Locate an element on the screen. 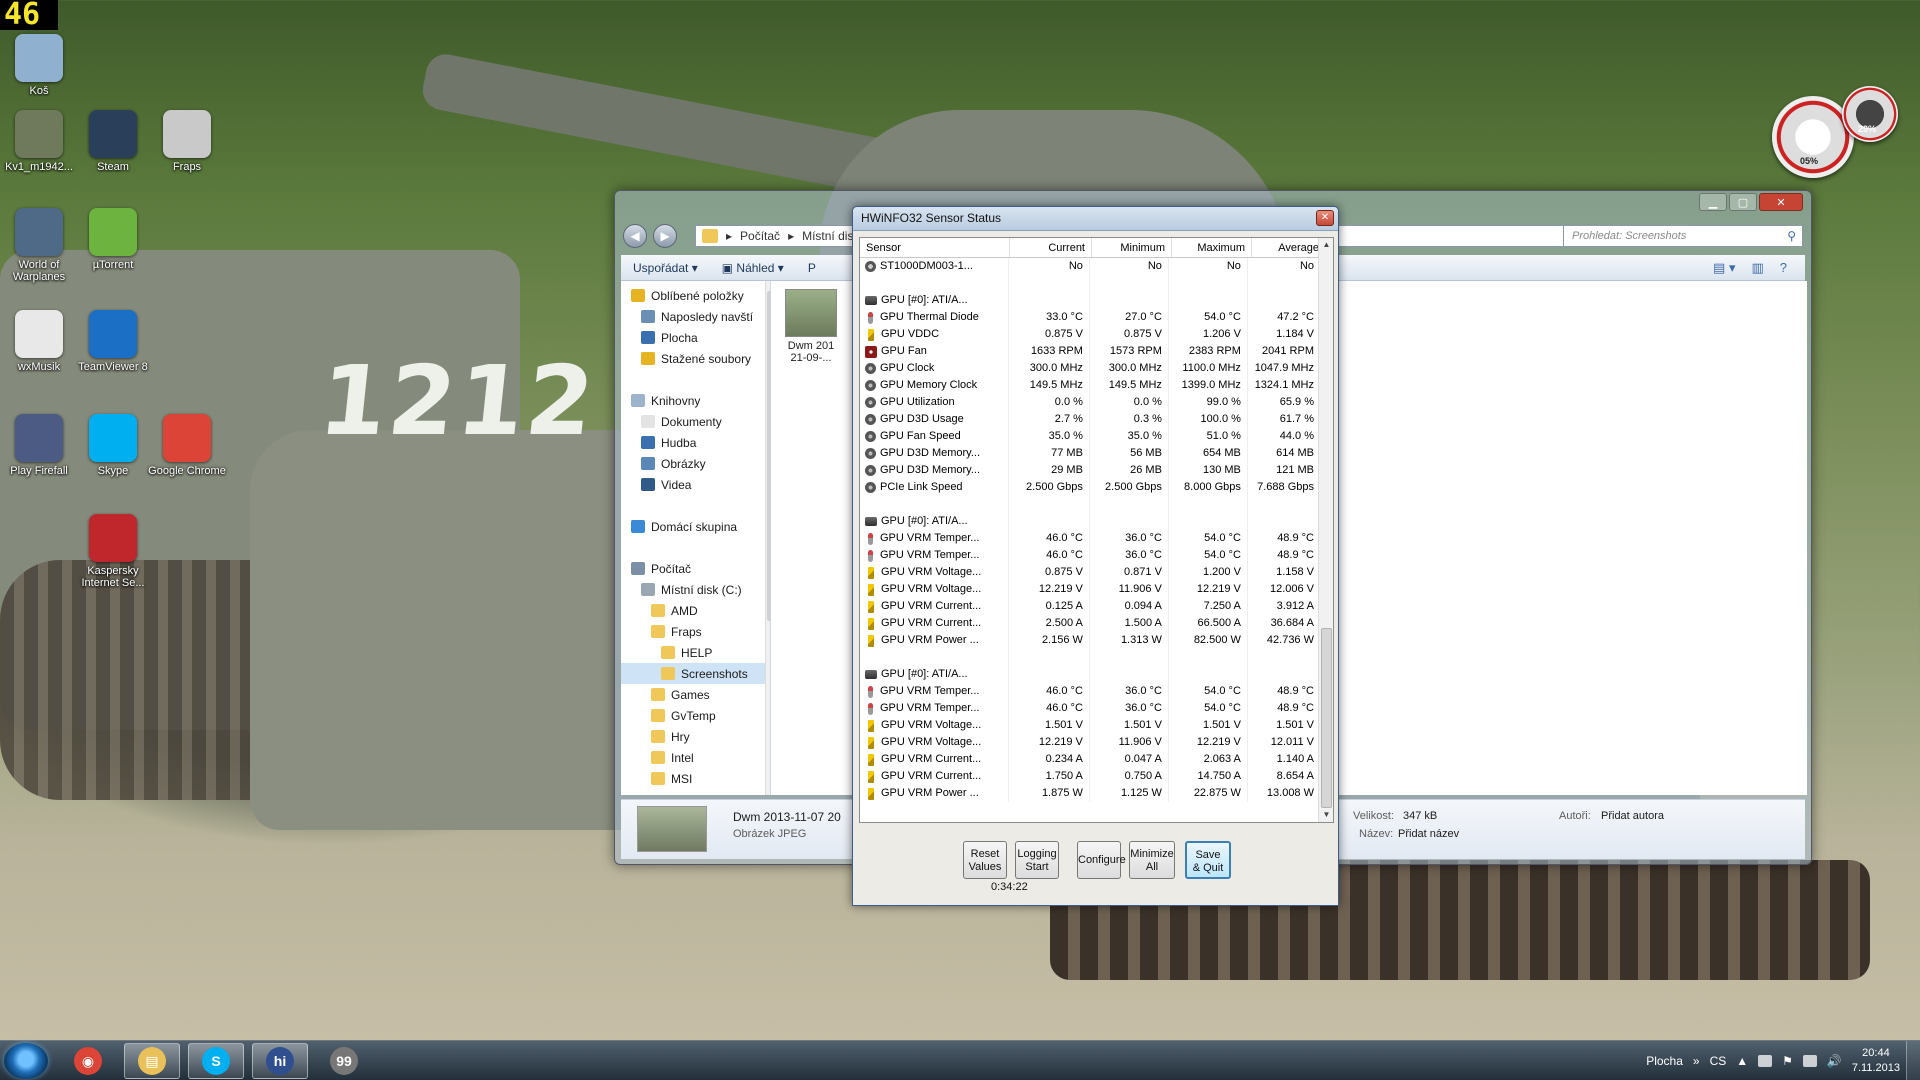 This screenshot has height=1080, width=1920. reset-values-button: Reset Values is located at coordinates (985, 860).